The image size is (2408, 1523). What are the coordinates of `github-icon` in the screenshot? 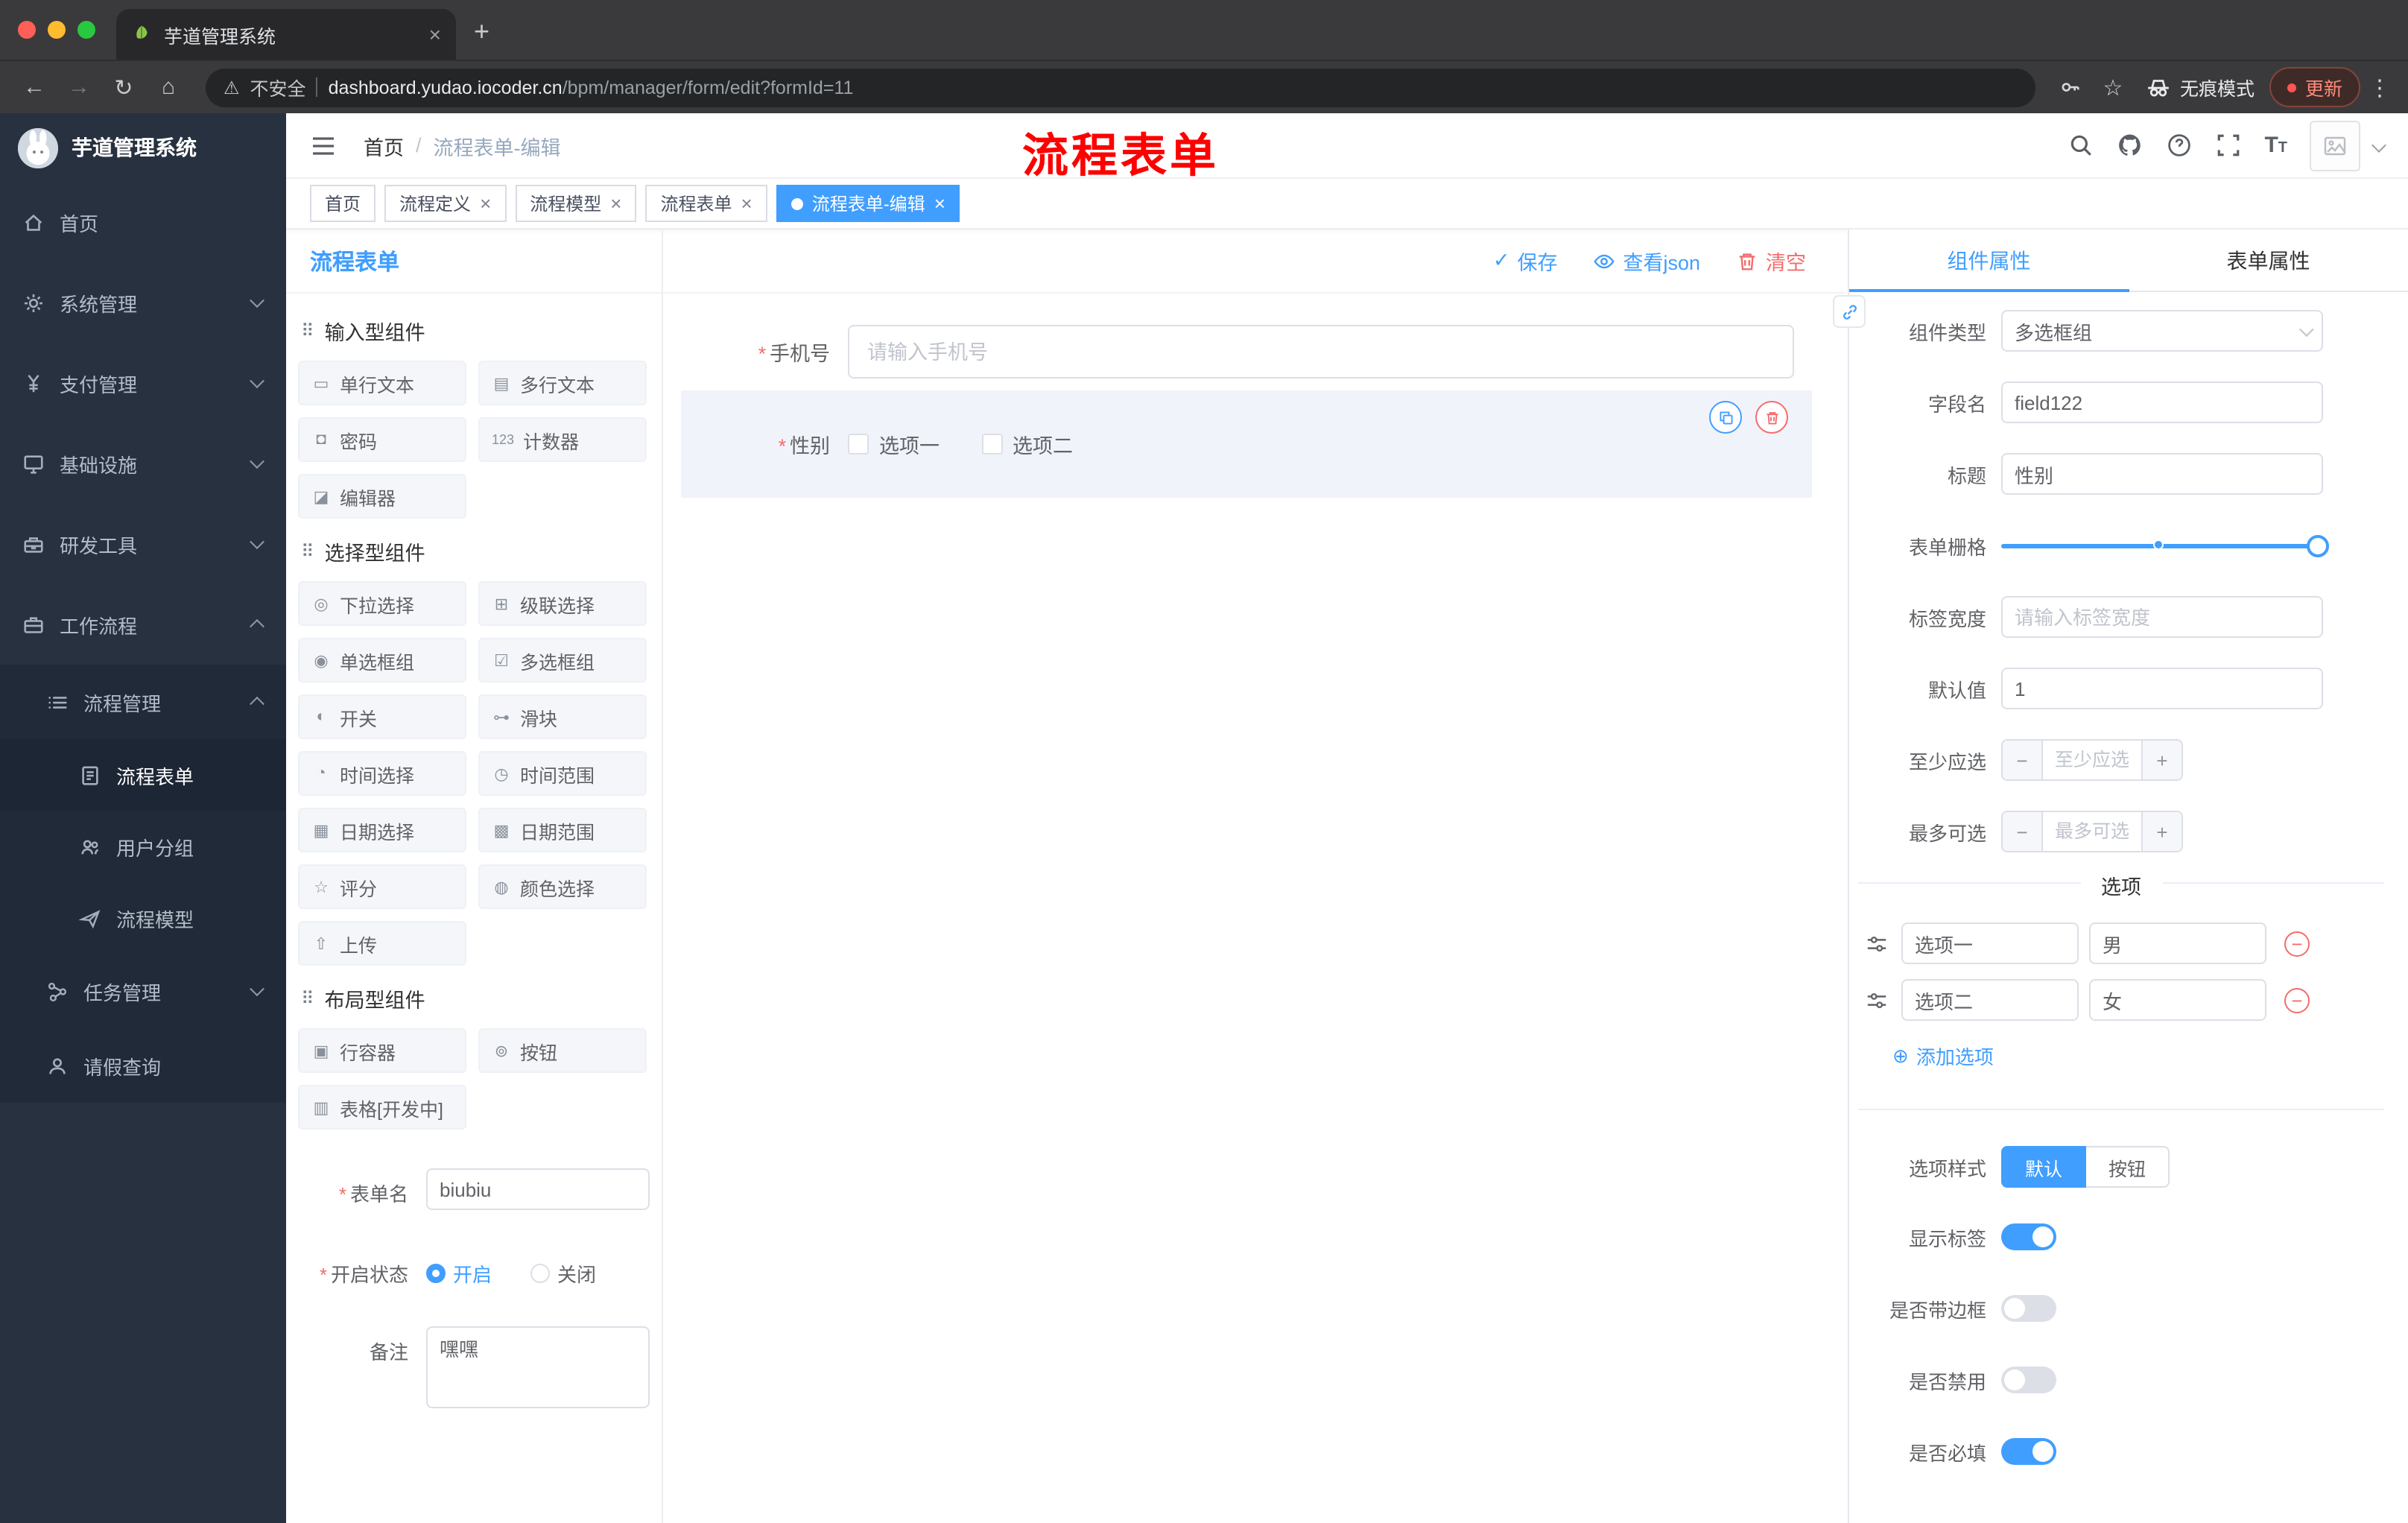 It's located at (2130, 145).